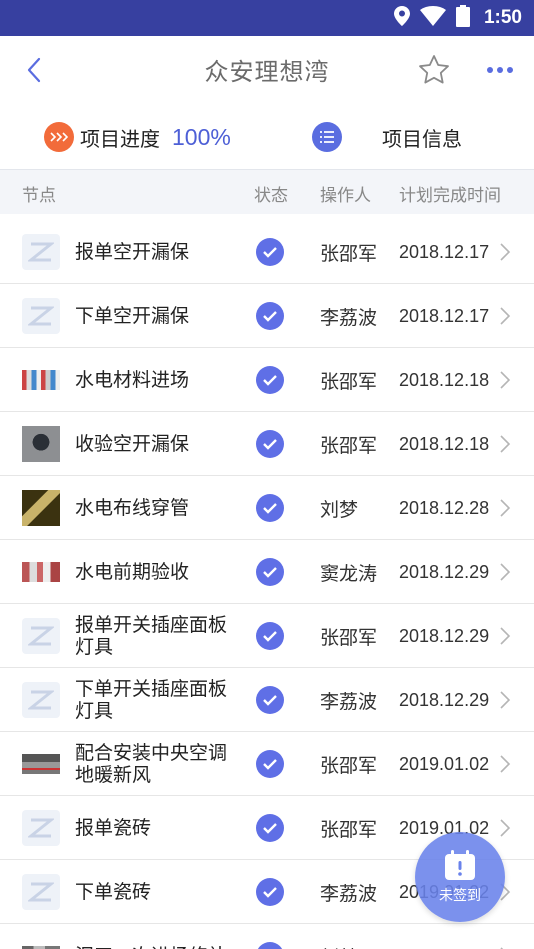  Describe the element at coordinates (339, 509) in the screenshot. I see `operator-name: 刘梦` at that location.